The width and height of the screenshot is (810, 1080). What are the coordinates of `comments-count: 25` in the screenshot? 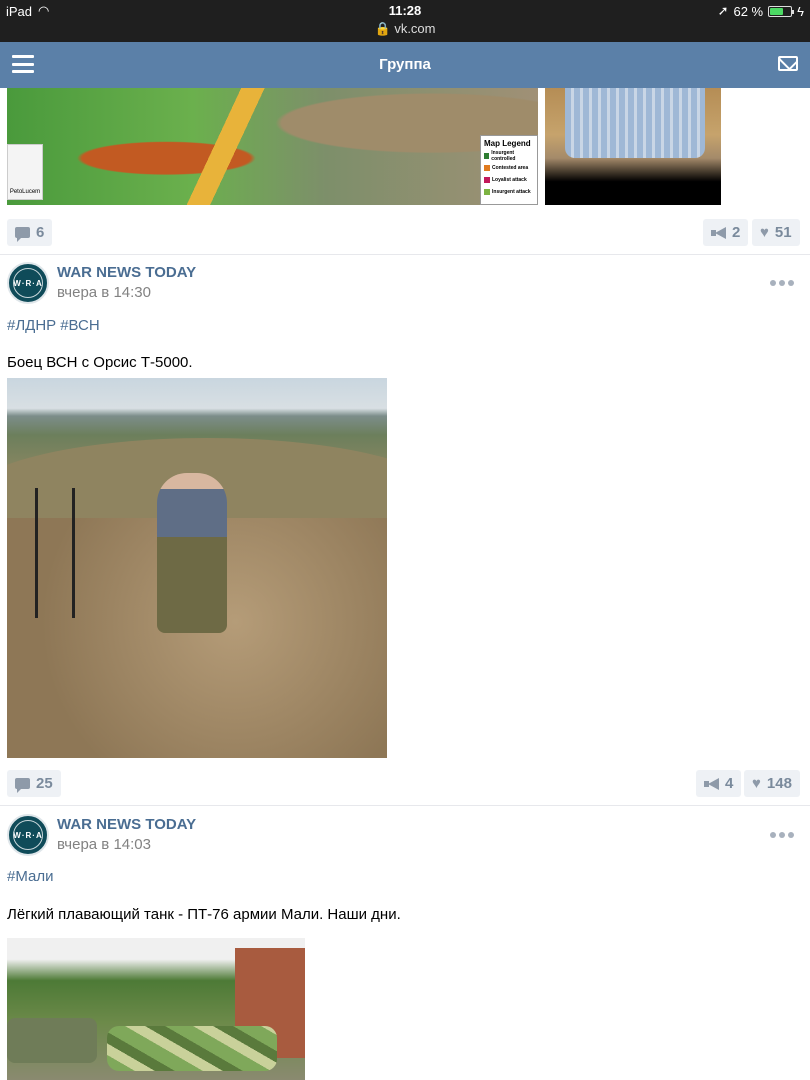 It's located at (44, 783).